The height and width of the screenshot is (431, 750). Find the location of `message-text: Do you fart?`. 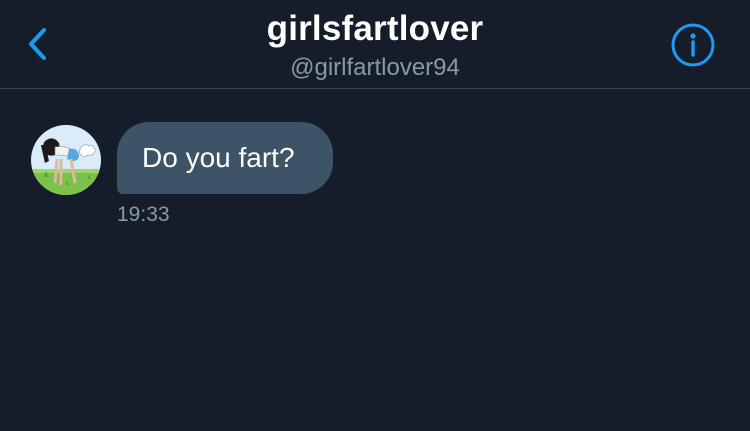

message-text: Do you fart? is located at coordinates (218, 157).